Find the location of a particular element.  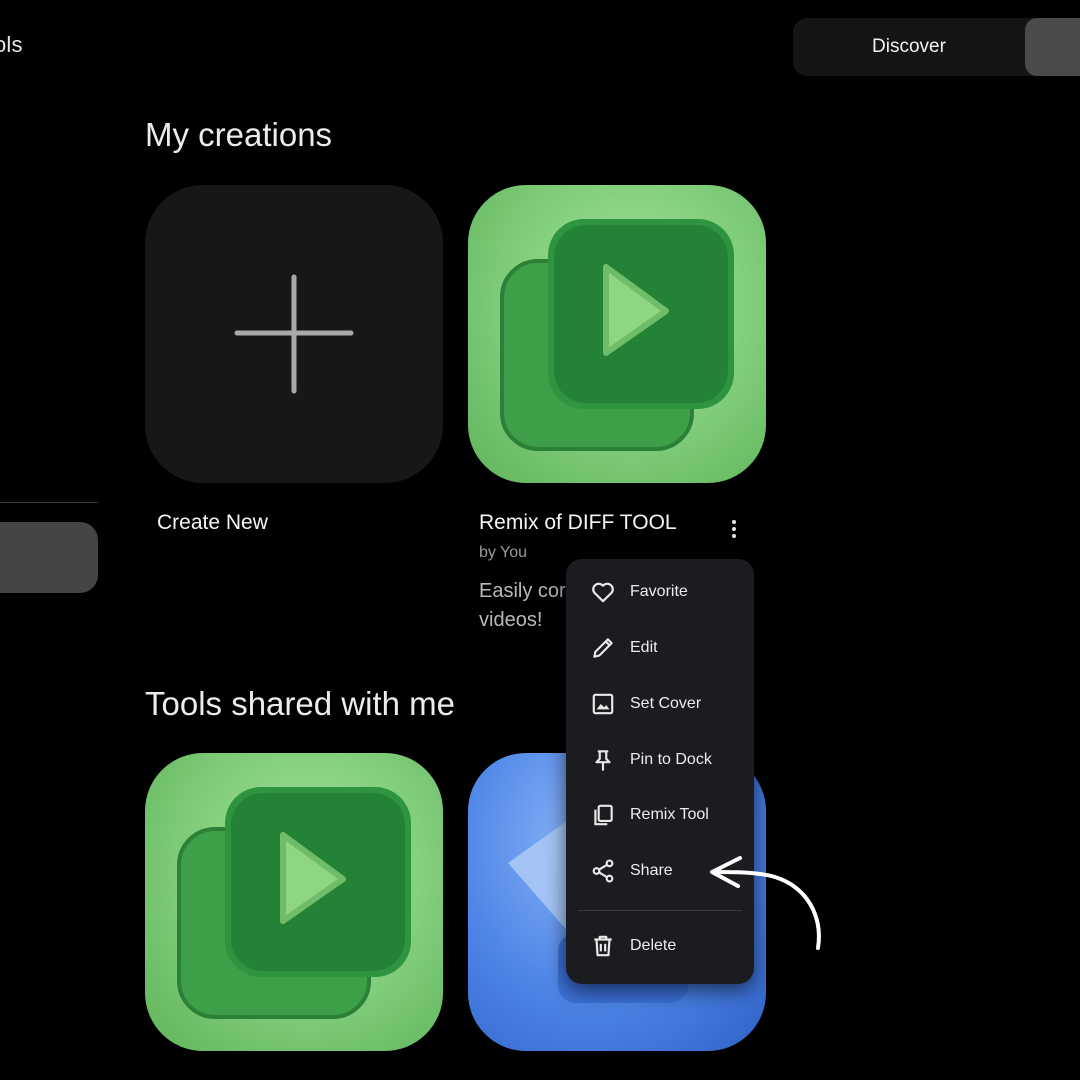

image-icon is located at coordinates (603, 704).